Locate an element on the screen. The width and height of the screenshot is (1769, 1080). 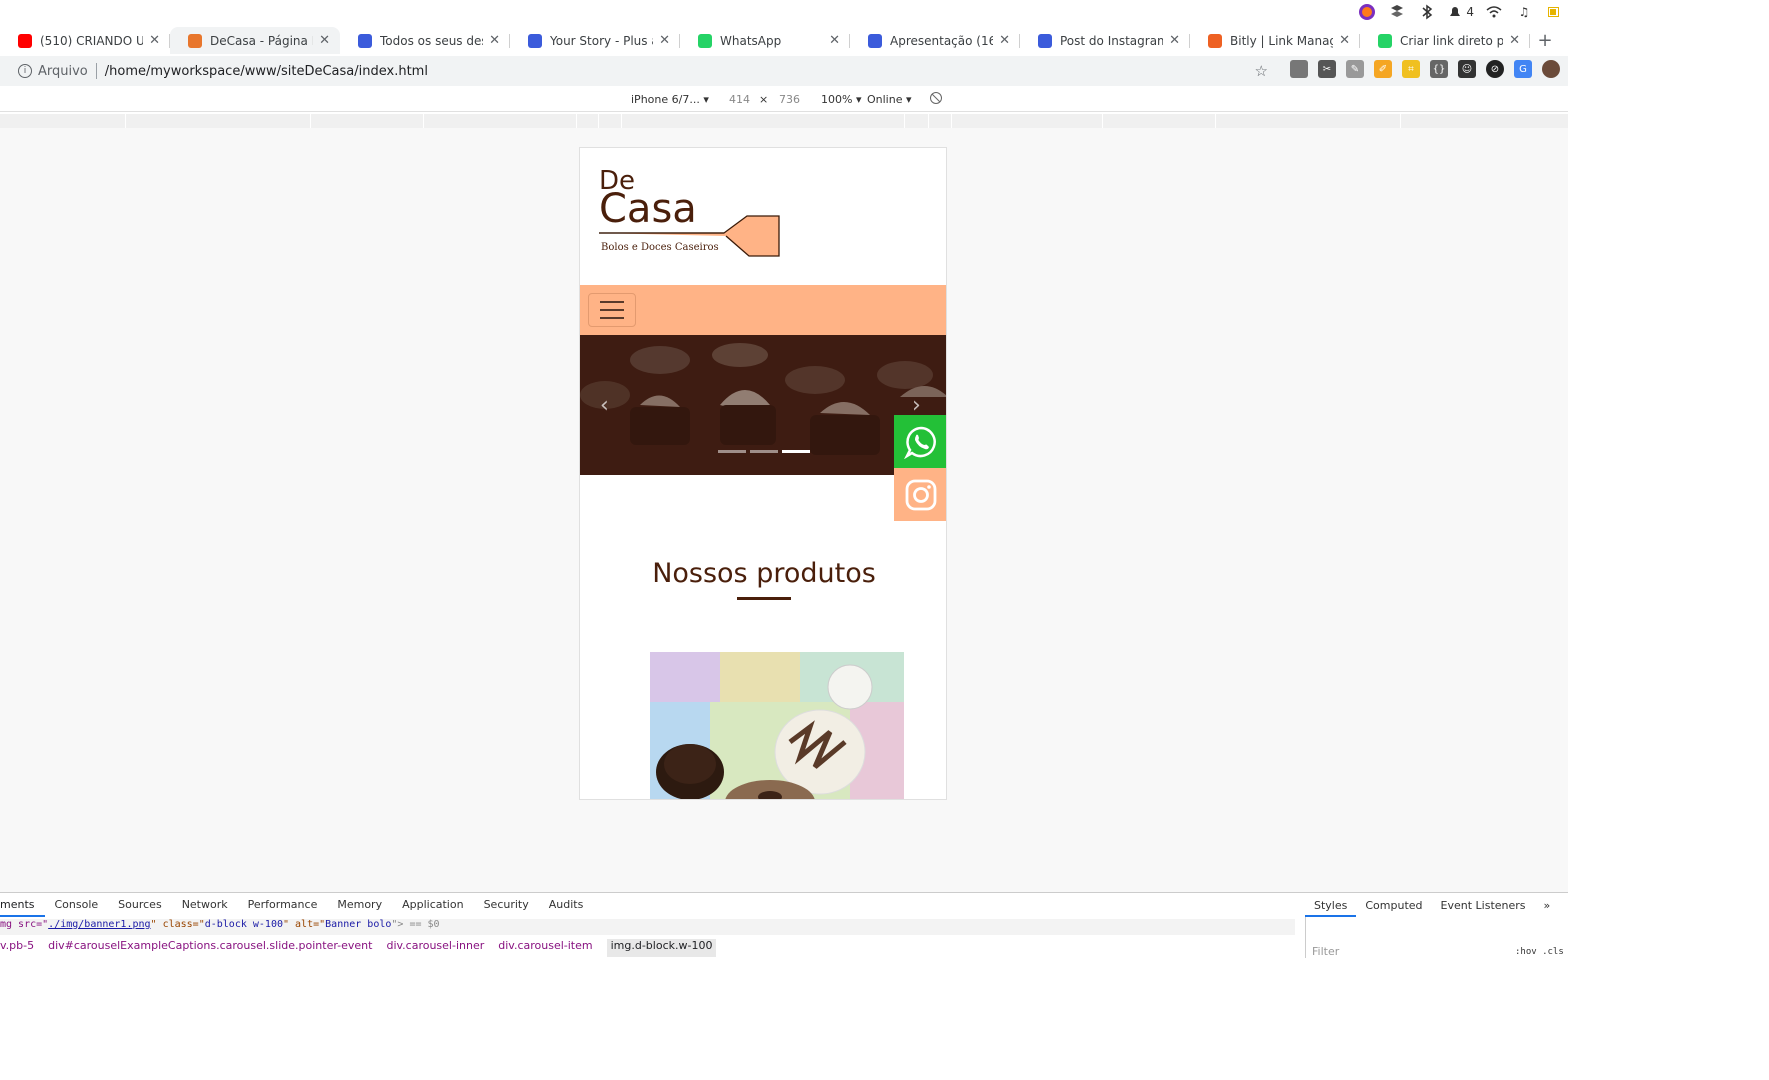
battery-icon is located at coordinates (1554, 12).